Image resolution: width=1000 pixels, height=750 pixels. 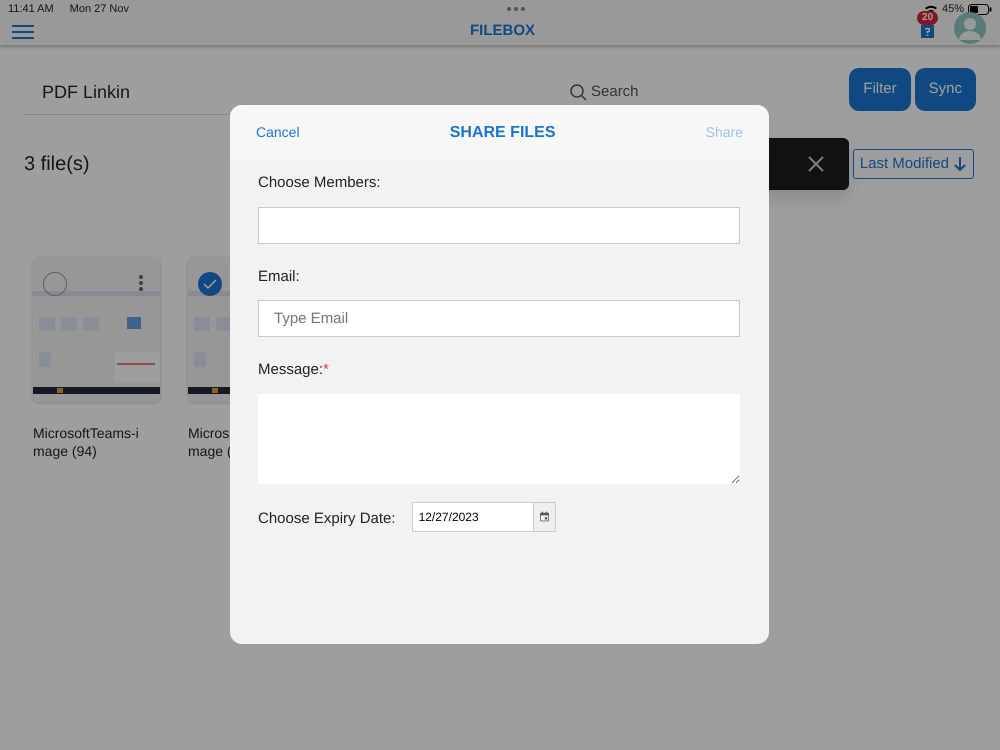 What do you see at coordinates (86, 442) in the screenshot?
I see `file-name: MicrosoftTeams-i mage (94)` at bounding box center [86, 442].